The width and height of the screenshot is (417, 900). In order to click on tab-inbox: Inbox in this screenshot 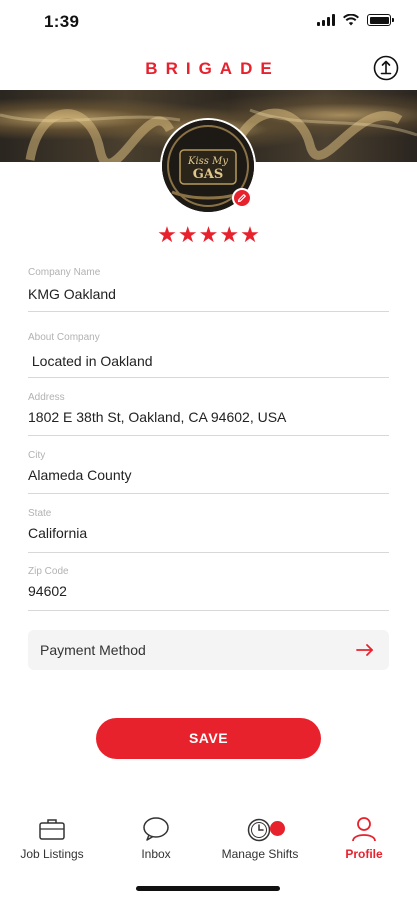, I will do `click(156, 838)`.